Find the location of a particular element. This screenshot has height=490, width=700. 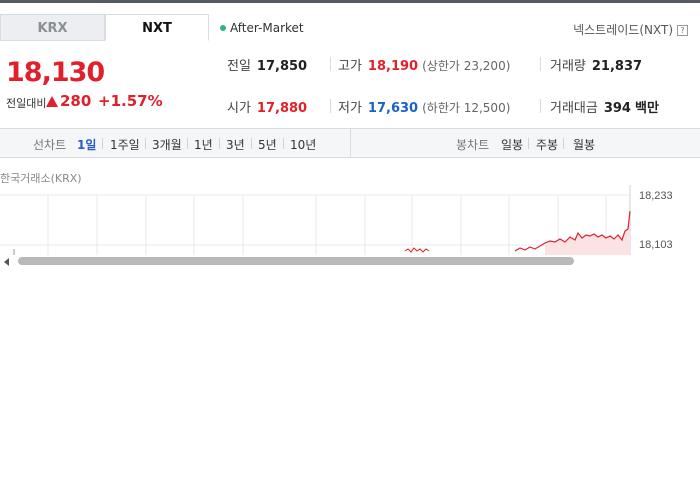

y-tick-label: 18,103 is located at coordinates (656, 245).